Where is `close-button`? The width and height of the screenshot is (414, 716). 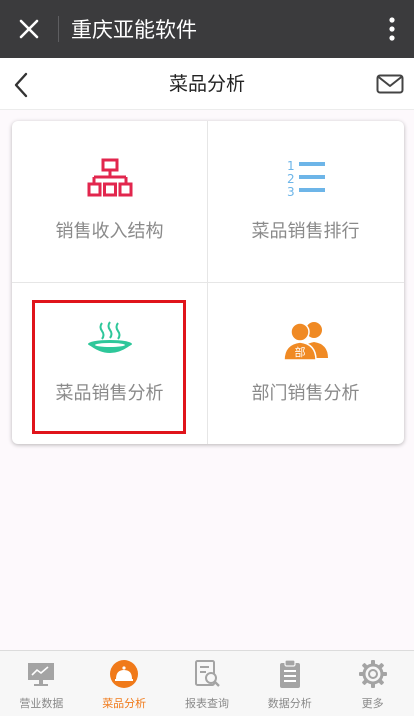
close-button is located at coordinates (29, 29).